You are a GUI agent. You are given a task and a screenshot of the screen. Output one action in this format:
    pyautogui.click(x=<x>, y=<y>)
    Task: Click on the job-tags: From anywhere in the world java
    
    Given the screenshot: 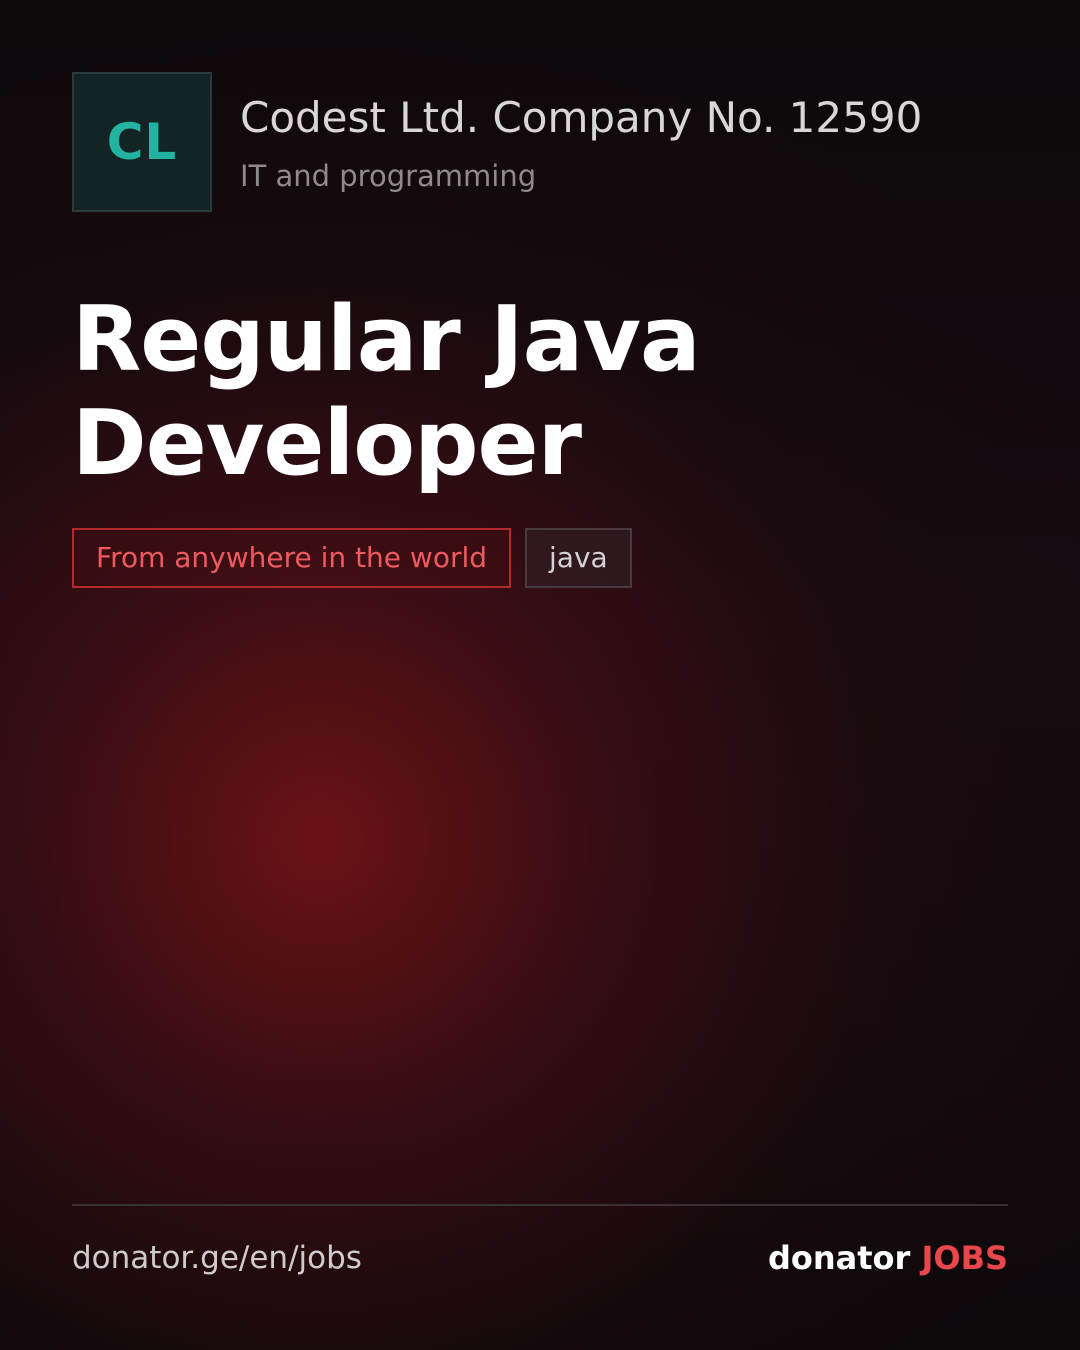 What is the action you would take?
    pyautogui.click(x=352, y=558)
    